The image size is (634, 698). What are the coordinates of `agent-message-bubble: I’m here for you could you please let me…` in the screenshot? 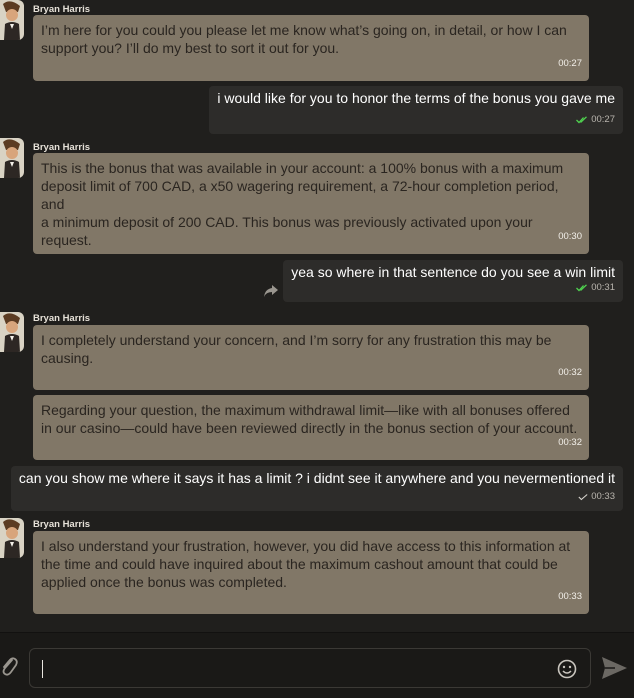 It's located at (311, 48).